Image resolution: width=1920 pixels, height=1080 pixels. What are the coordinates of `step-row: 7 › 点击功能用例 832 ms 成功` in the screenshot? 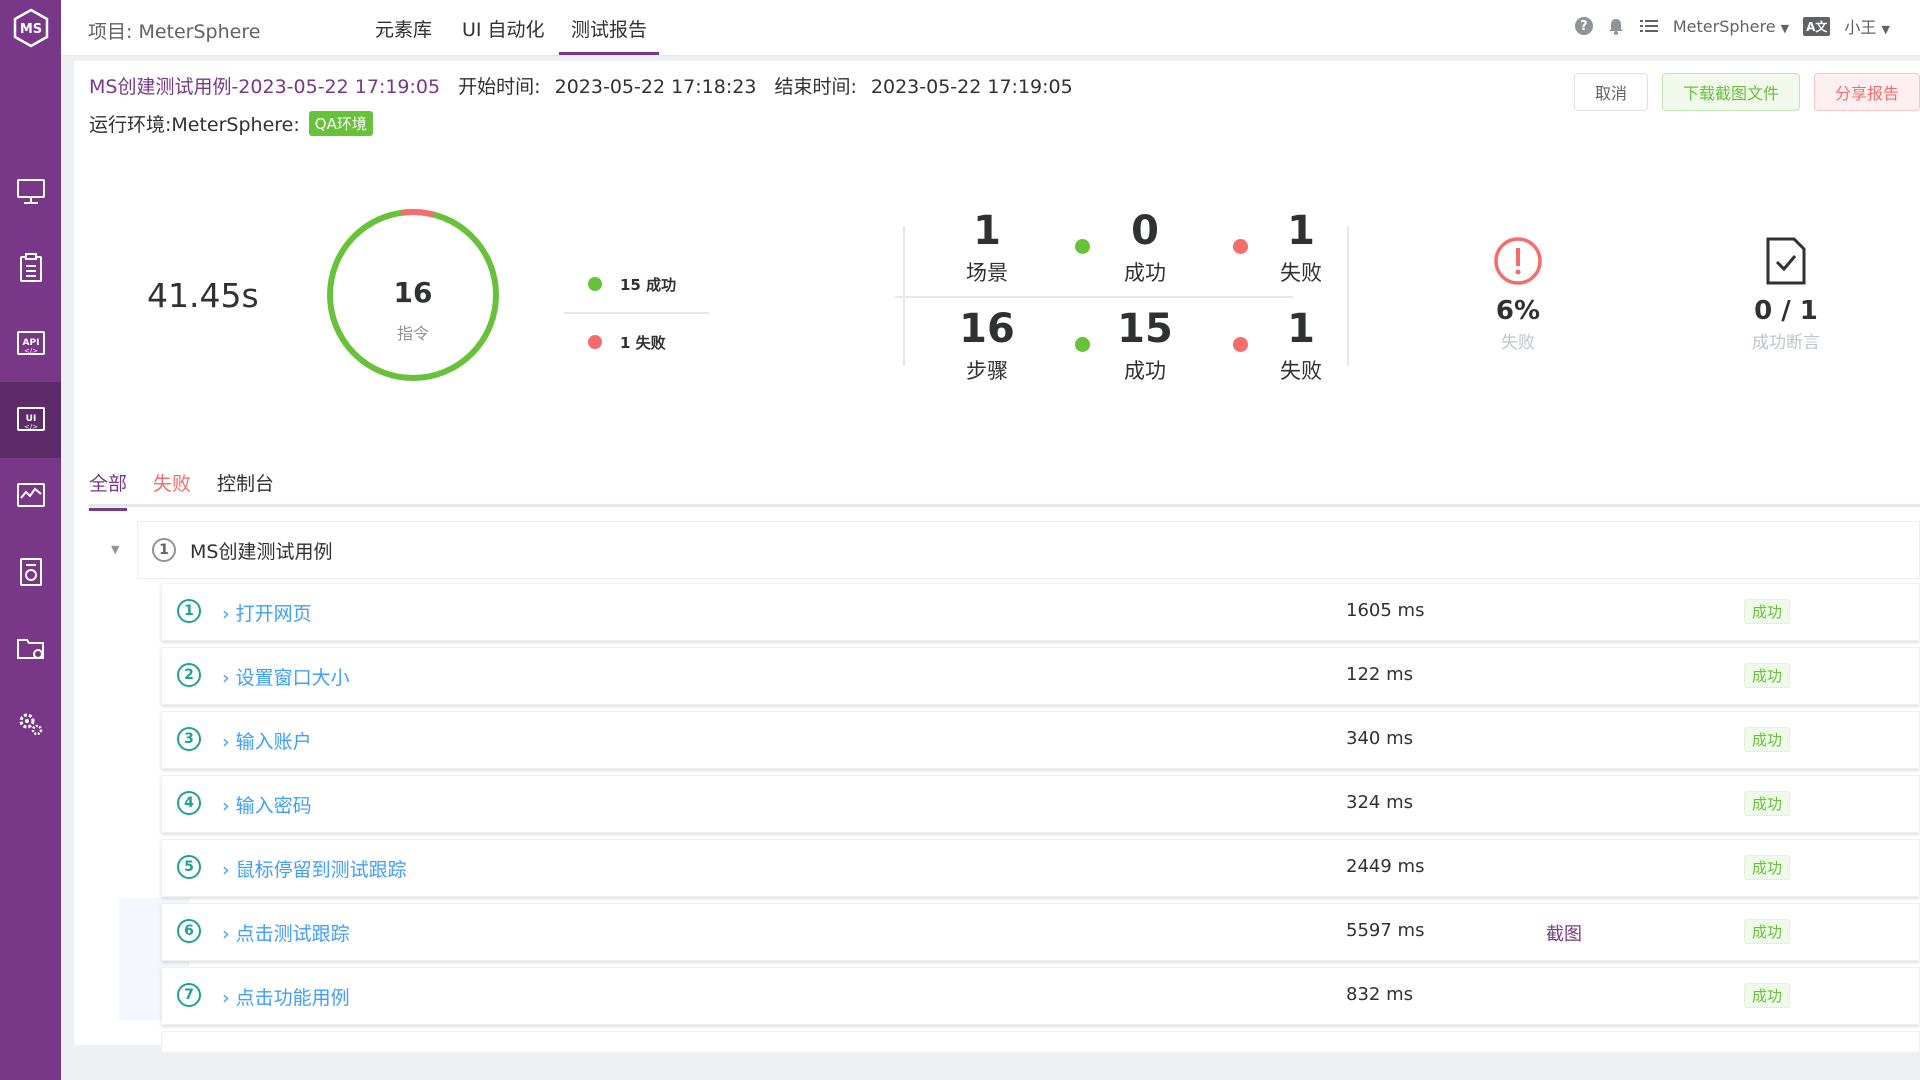 It's located at (1040, 996).